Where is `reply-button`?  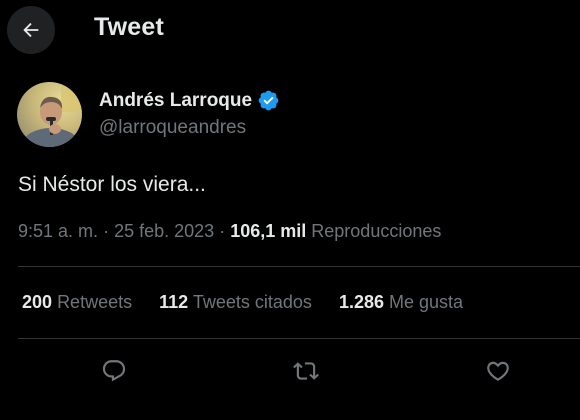 reply-button is located at coordinates (114, 371).